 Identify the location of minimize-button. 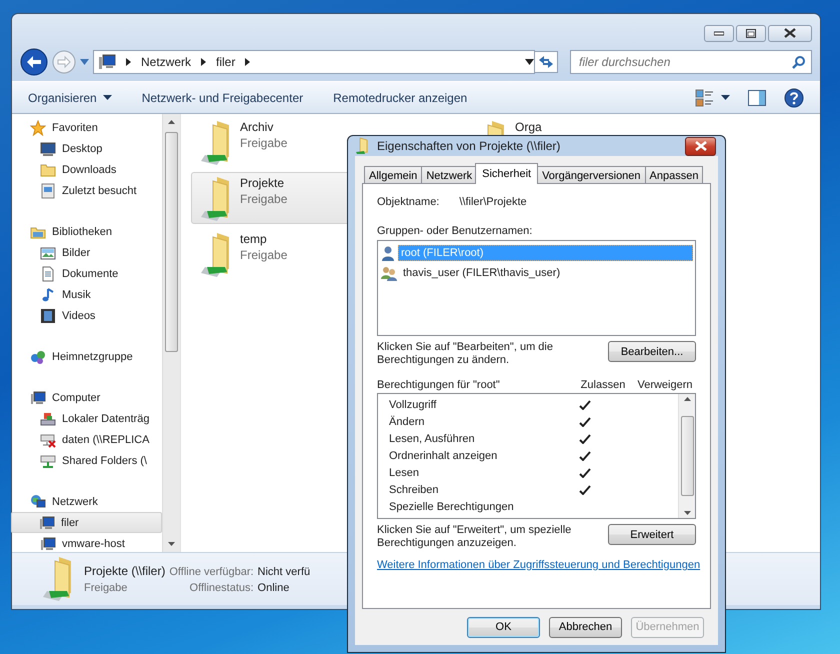
(719, 33).